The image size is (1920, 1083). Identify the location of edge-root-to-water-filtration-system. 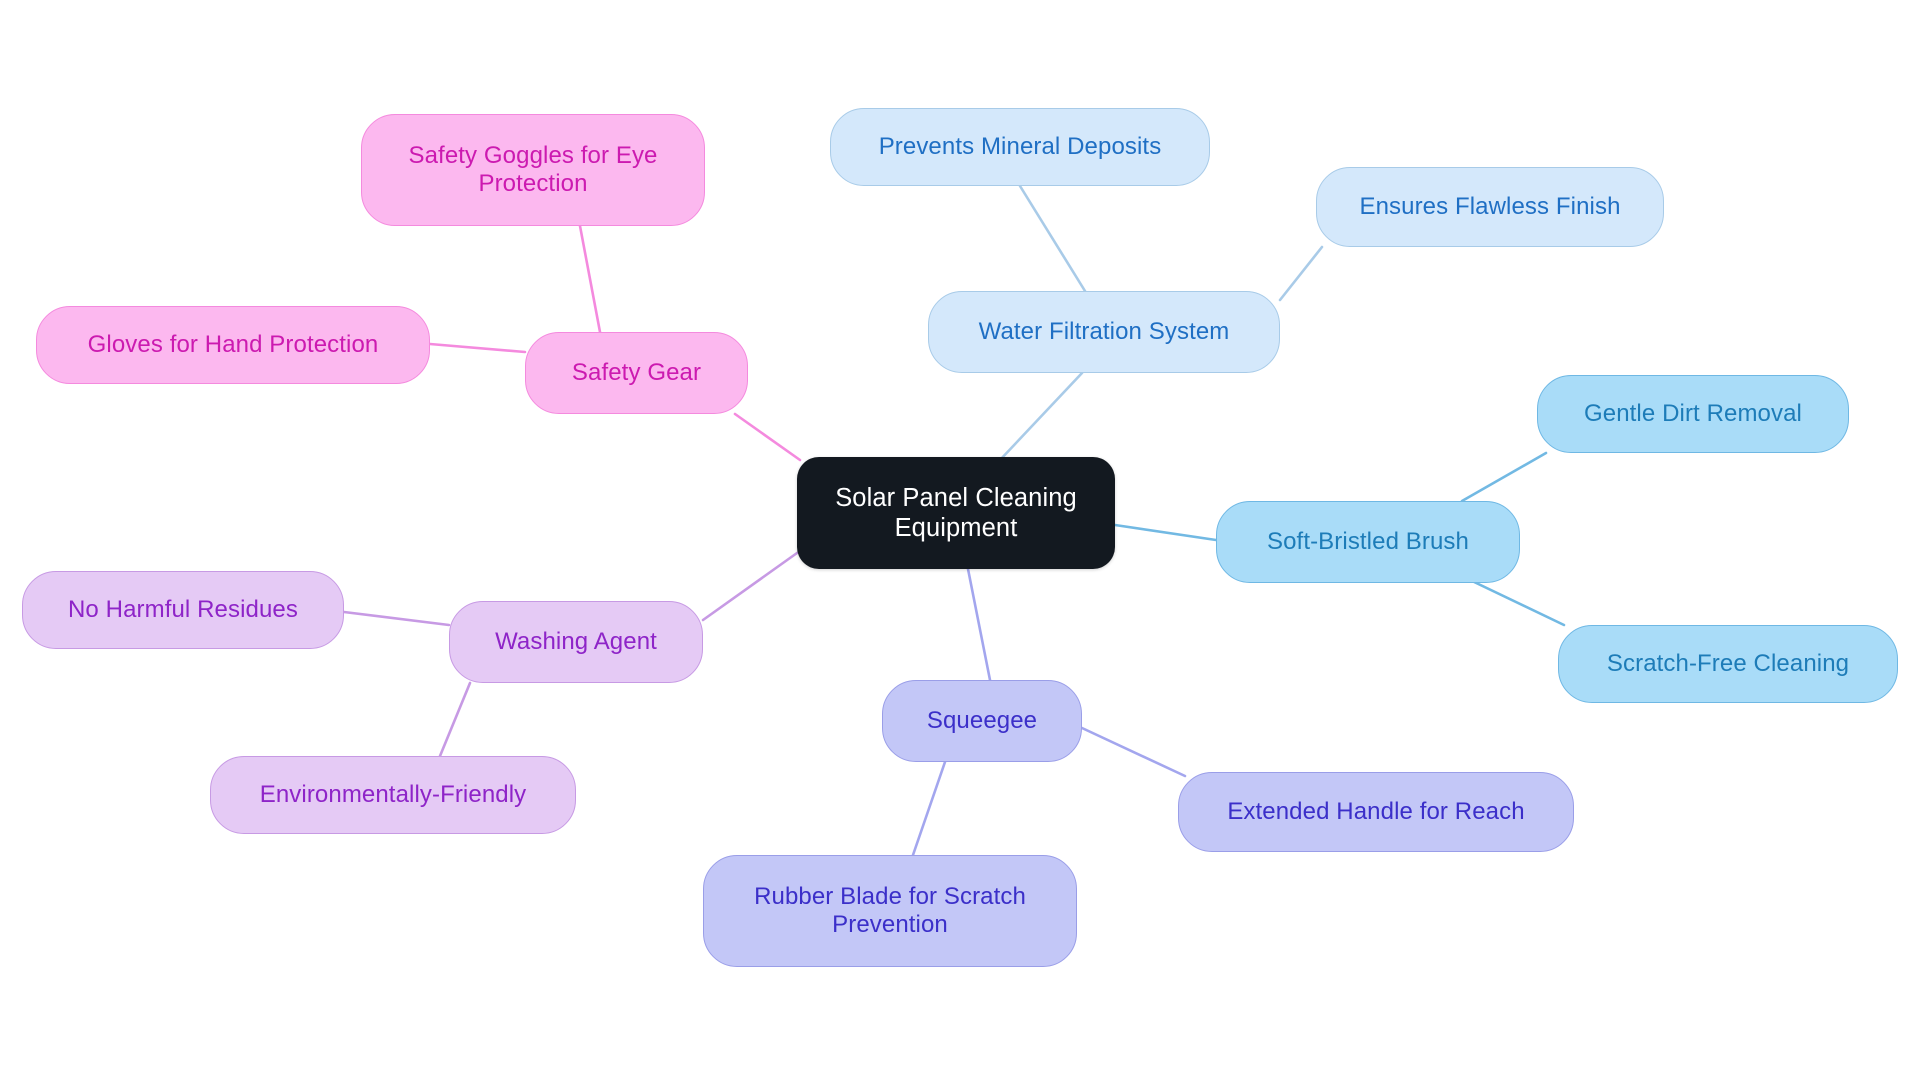
(1041, 416).